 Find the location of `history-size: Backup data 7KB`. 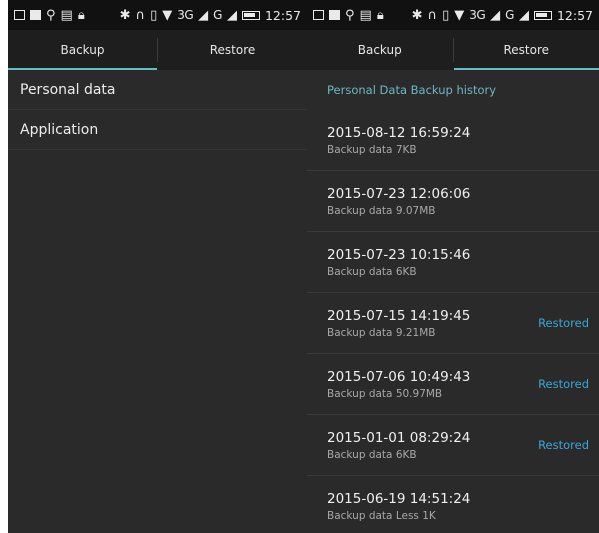

history-size: Backup data 7KB is located at coordinates (372, 149).